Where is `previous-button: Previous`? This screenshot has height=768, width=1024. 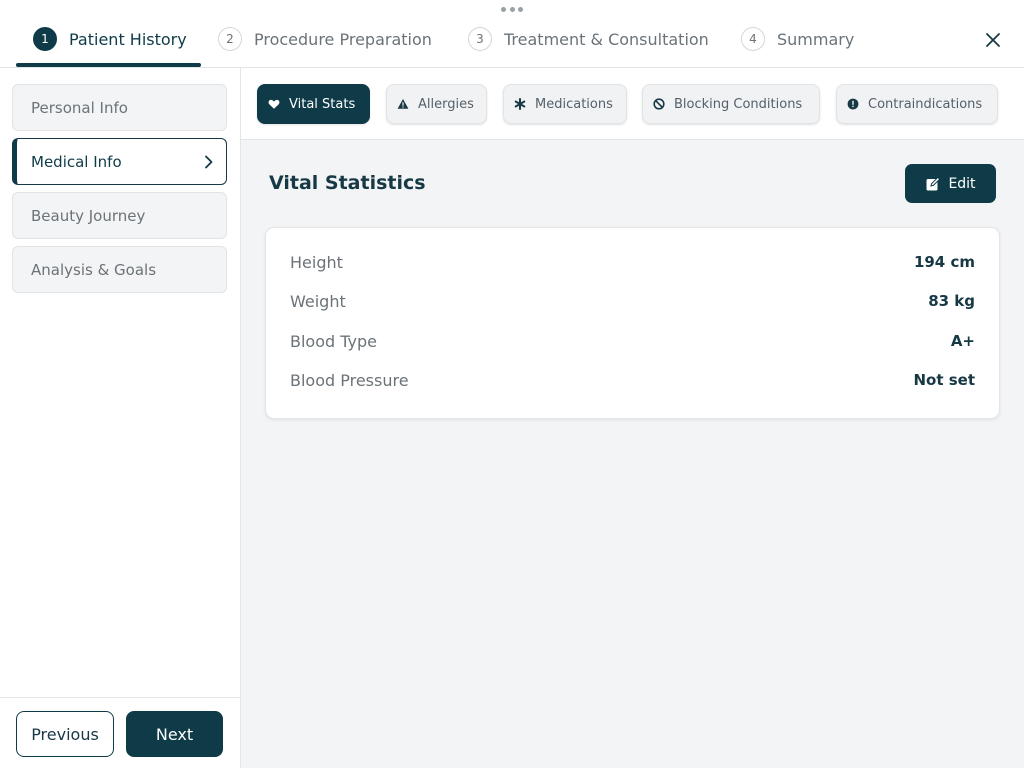
previous-button: Previous is located at coordinates (65, 734).